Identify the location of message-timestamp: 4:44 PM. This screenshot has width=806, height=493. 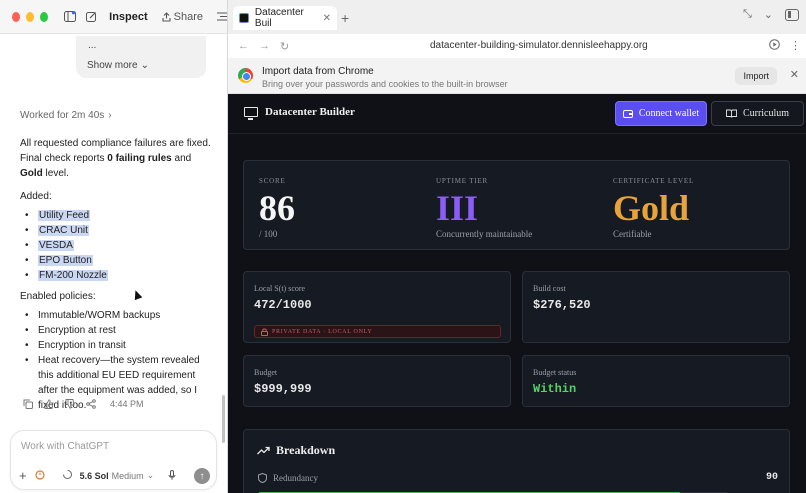
(127, 404).